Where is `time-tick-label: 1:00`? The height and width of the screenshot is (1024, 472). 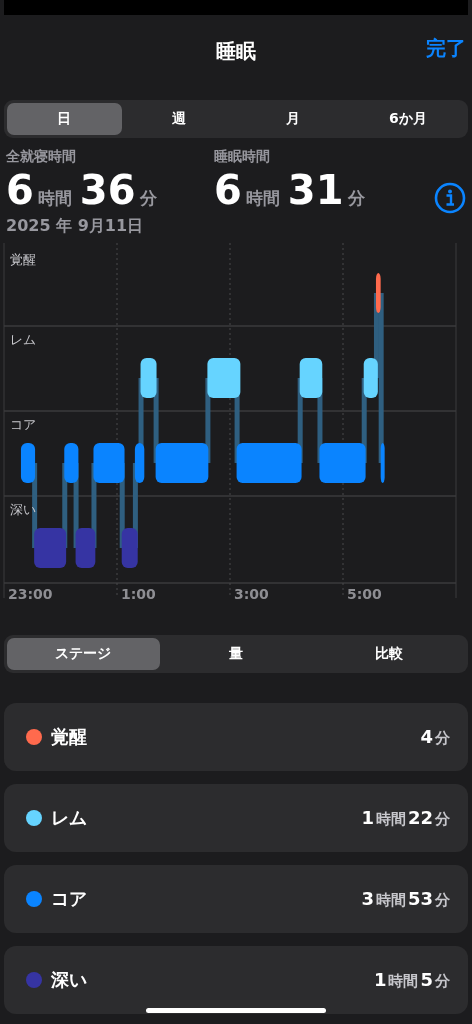
time-tick-label: 1:00 is located at coordinates (138, 594).